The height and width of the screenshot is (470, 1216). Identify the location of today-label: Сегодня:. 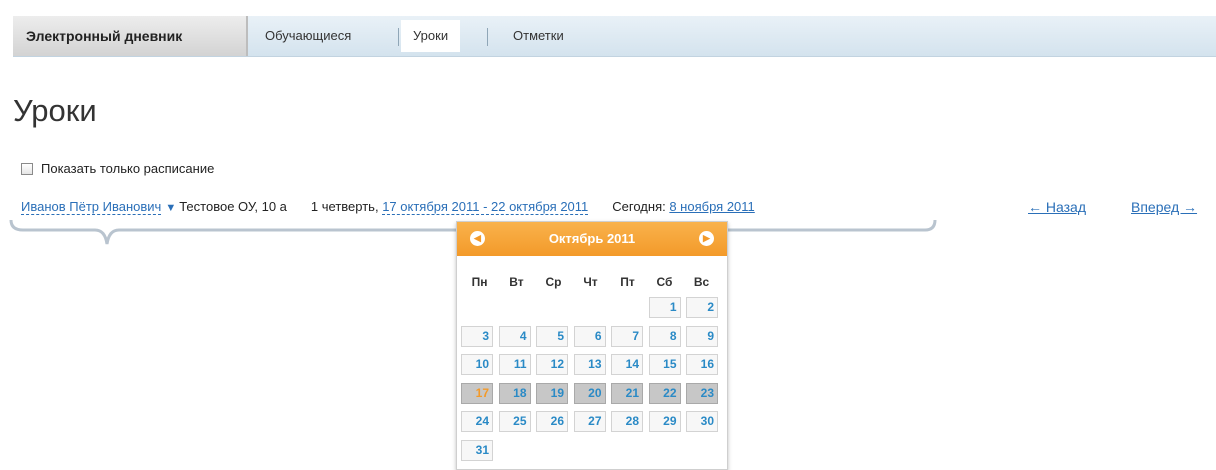
(639, 206).